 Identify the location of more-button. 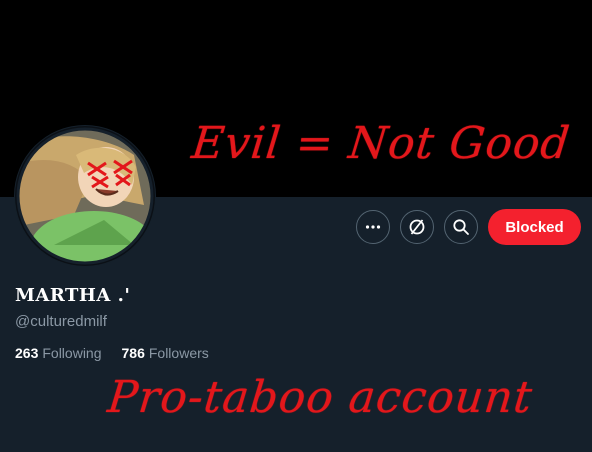
(373, 227).